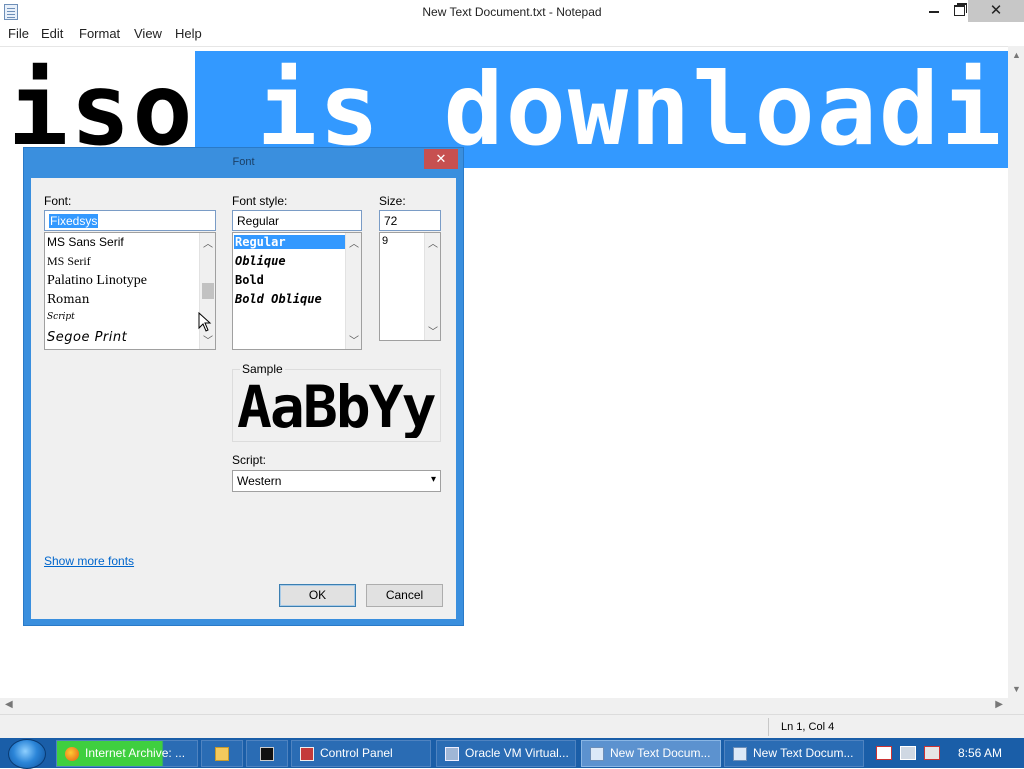  What do you see at coordinates (392, 201) in the screenshot?
I see `size-label: Size:` at bounding box center [392, 201].